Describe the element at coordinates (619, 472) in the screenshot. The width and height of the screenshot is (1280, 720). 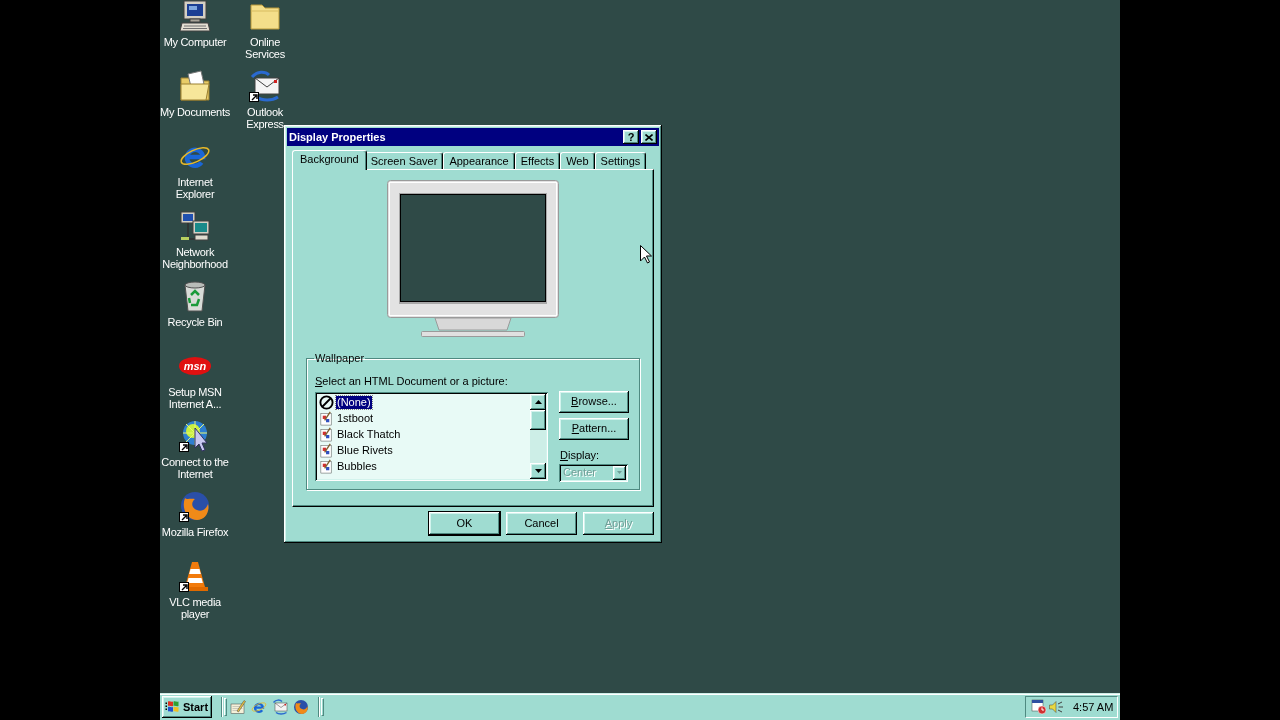
I see `caret-icon` at that location.